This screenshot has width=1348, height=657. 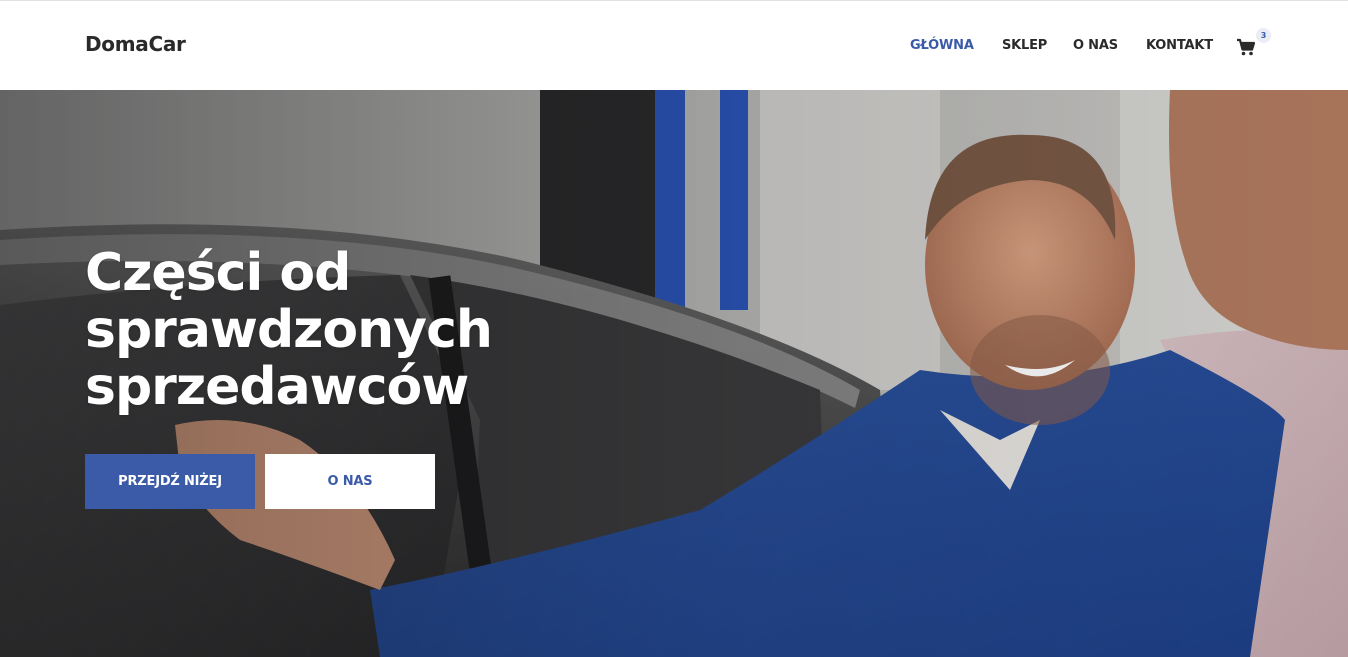 What do you see at coordinates (289, 330) in the screenshot?
I see `headline-line-2: sprawdzonych` at bounding box center [289, 330].